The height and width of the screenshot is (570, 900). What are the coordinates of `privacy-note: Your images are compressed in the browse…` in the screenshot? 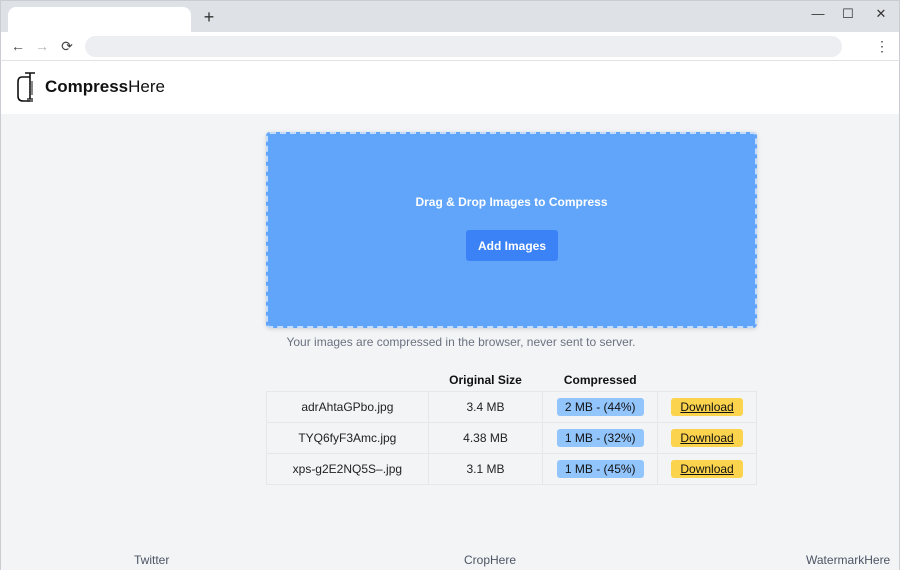 It's located at (461, 342).